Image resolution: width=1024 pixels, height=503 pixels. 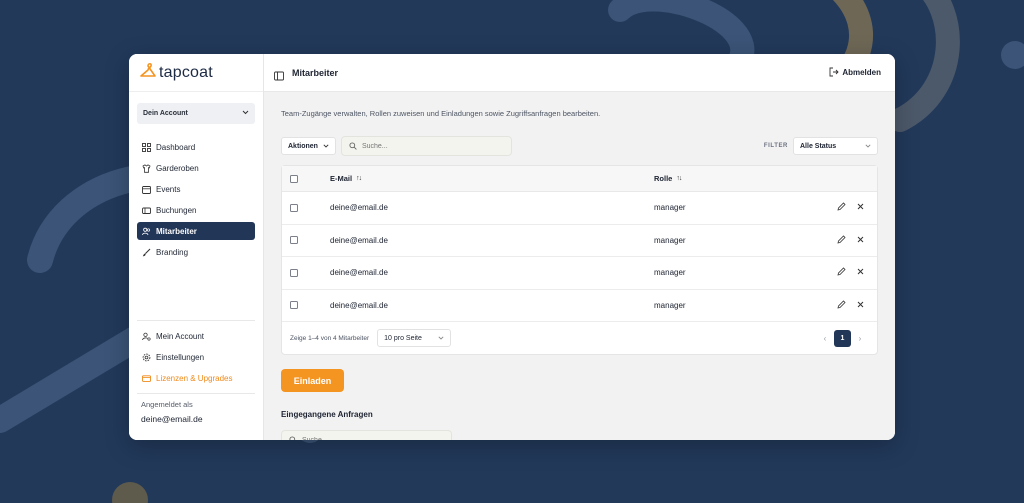 What do you see at coordinates (303, 146) in the screenshot?
I see `actions-label: Aktionen` at bounding box center [303, 146].